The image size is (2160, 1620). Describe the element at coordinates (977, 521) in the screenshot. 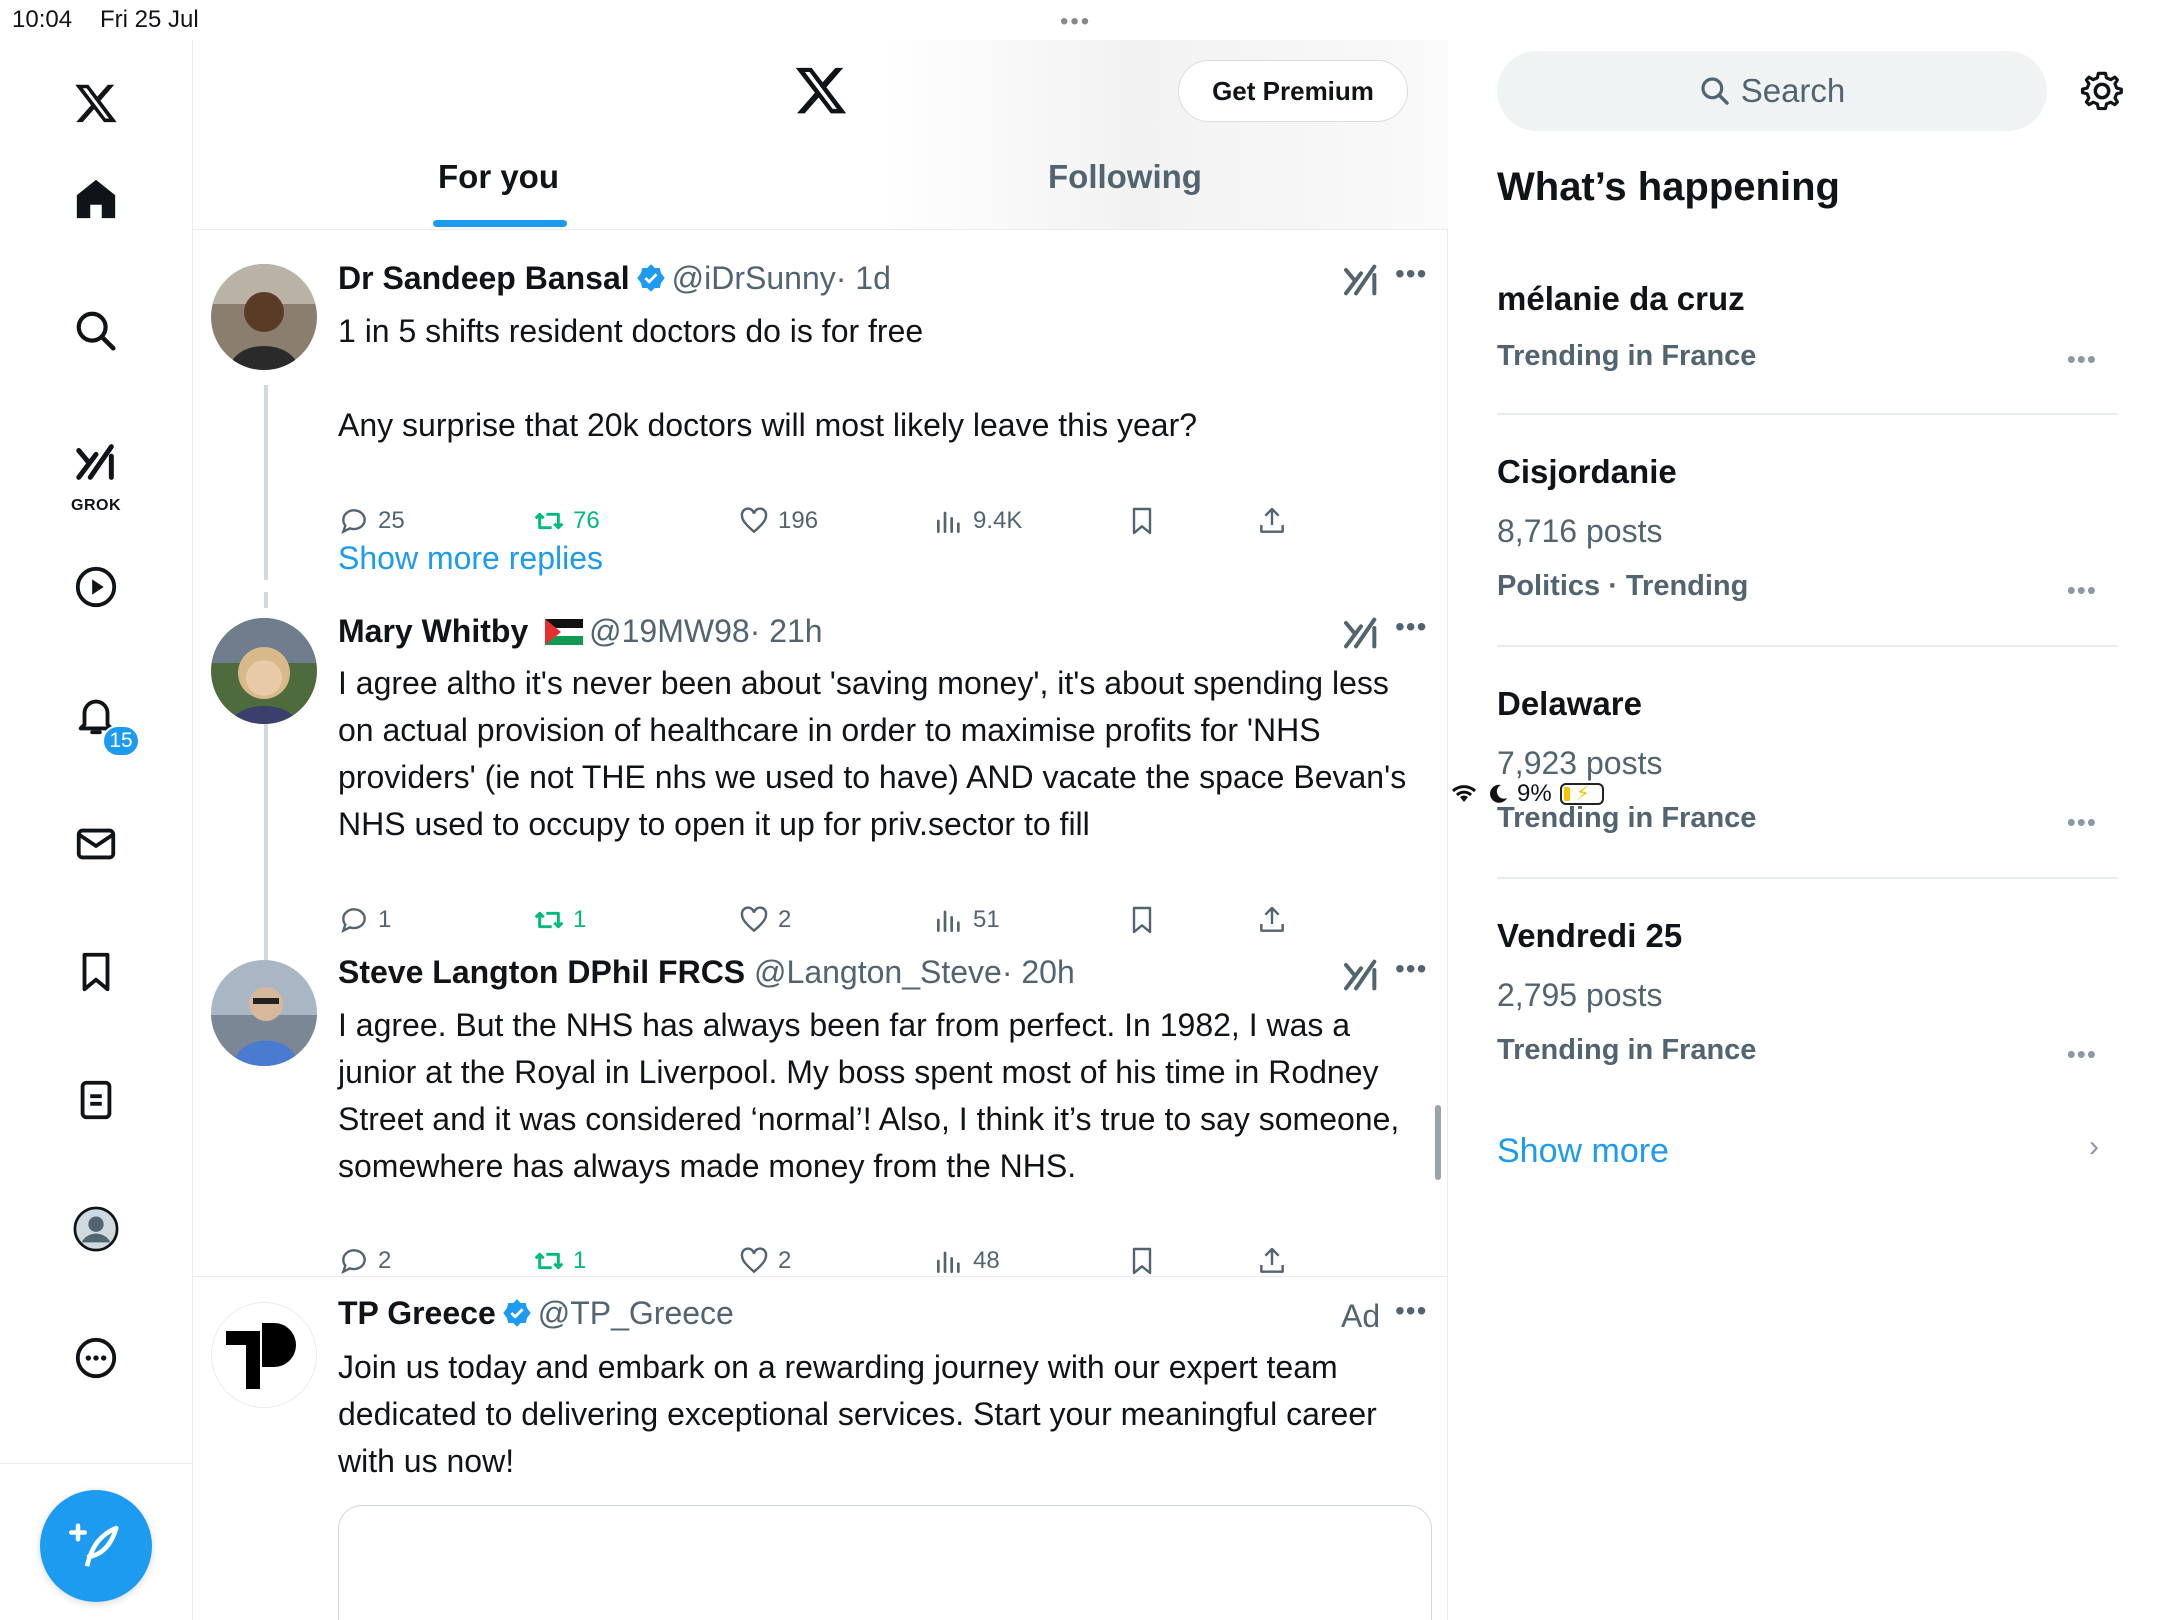

I see `views-button: 9.4K` at that location.